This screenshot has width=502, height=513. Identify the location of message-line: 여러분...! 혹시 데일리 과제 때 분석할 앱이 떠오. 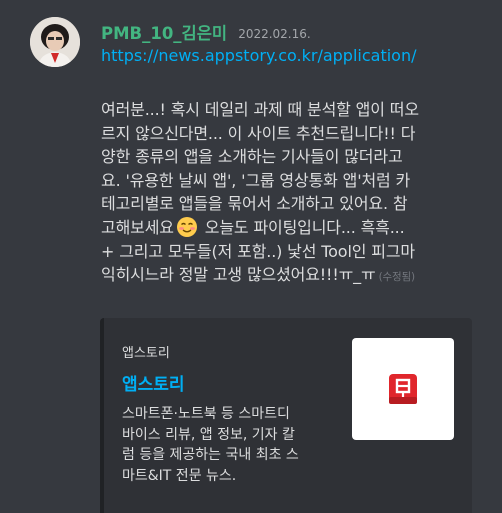
(260, 109).